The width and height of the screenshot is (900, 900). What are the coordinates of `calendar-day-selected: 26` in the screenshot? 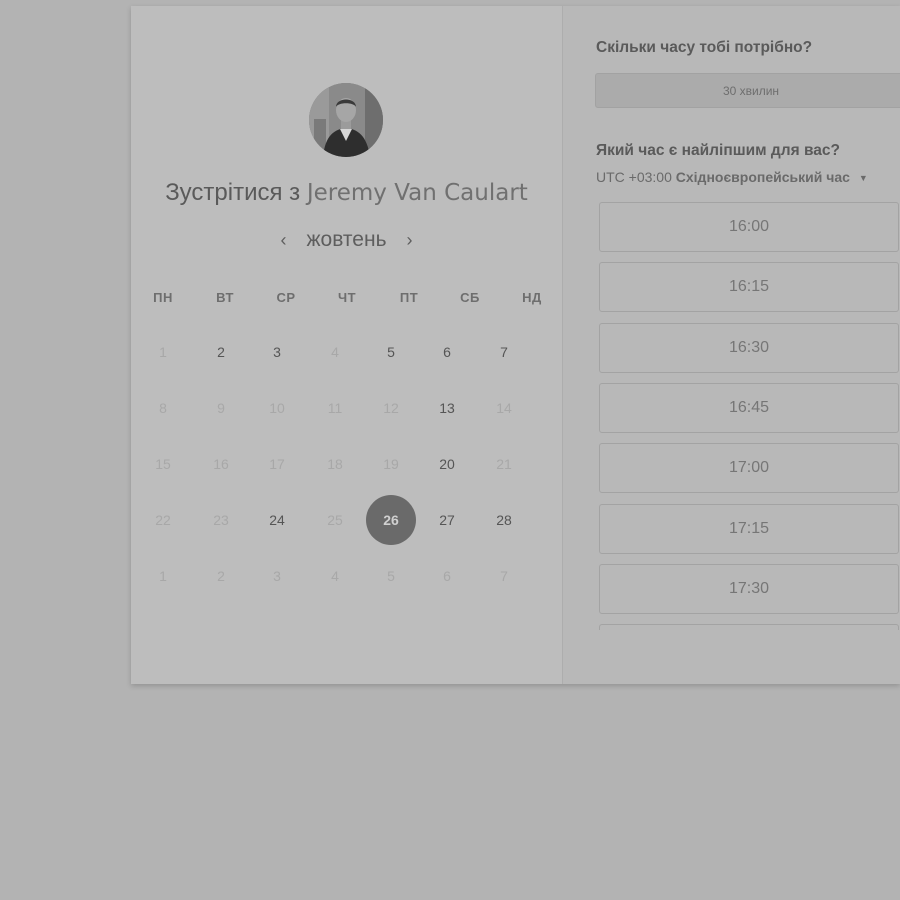 It's located at (391, 520).